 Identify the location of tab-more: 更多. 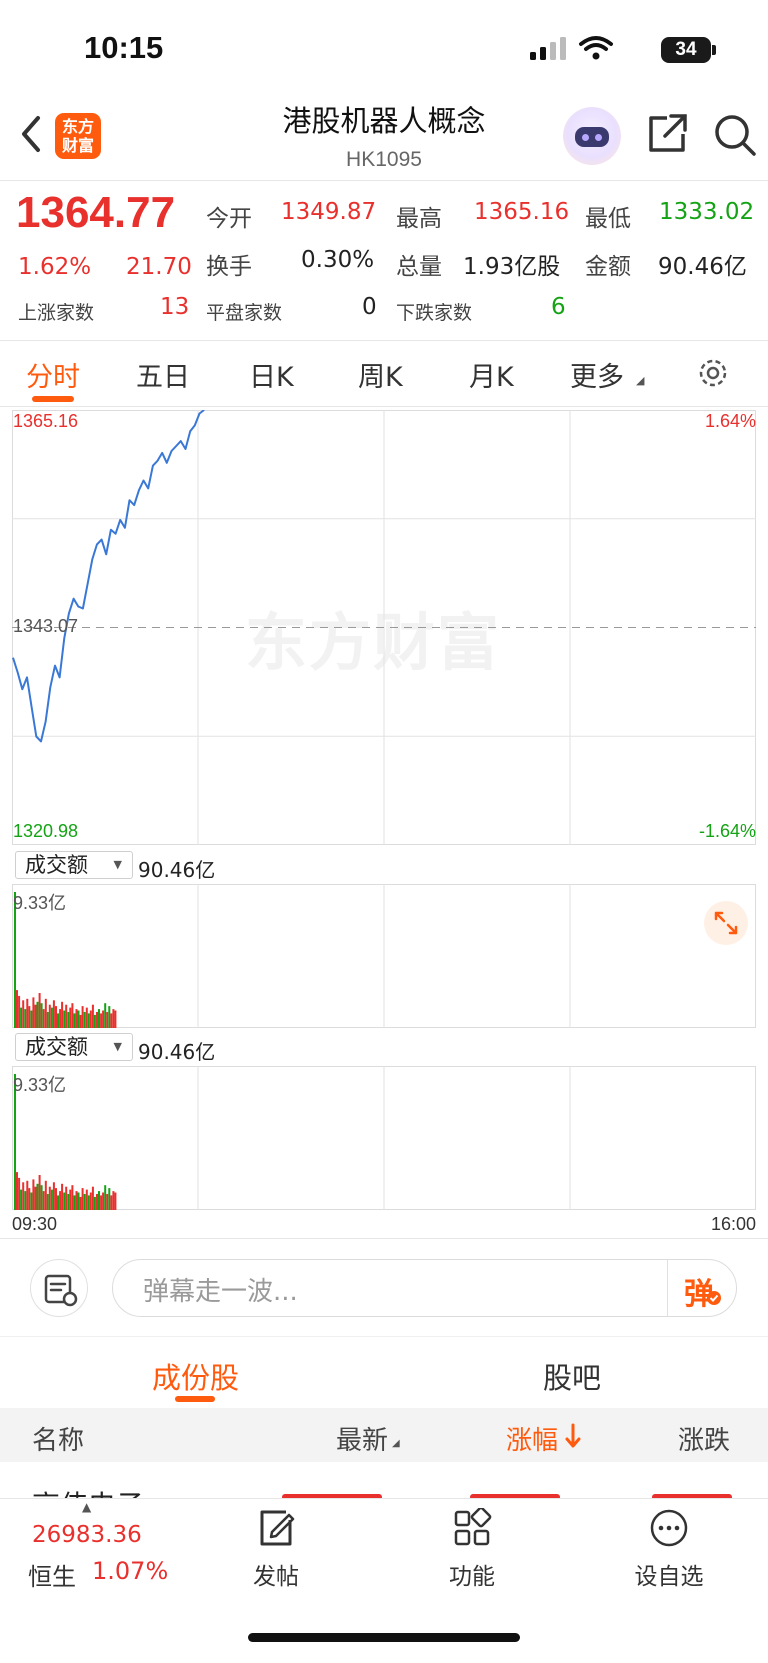
(597, 374).